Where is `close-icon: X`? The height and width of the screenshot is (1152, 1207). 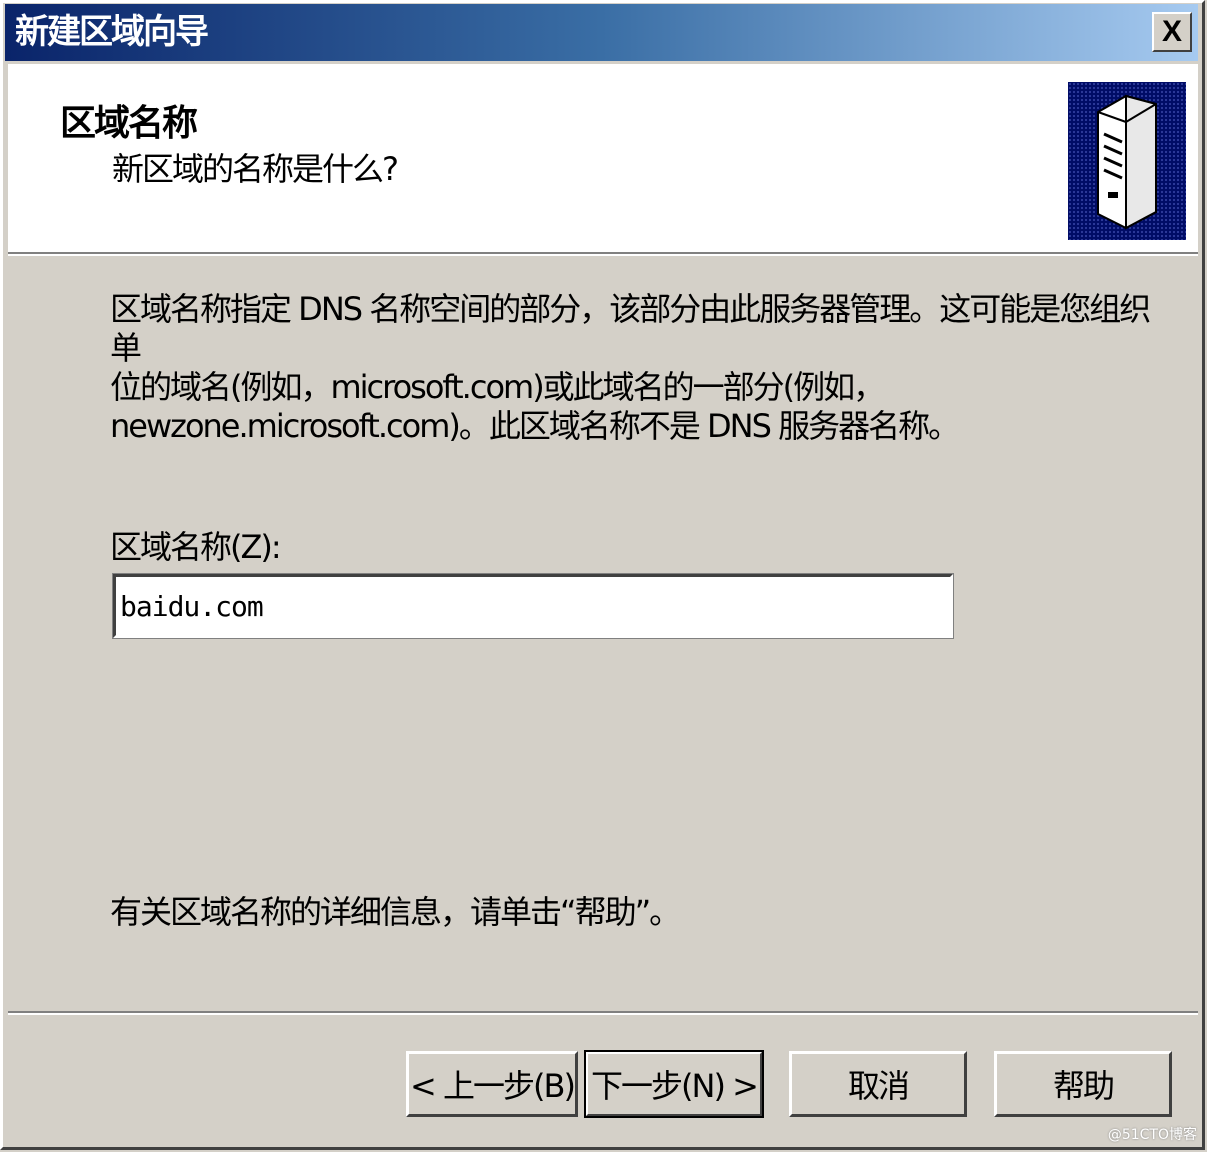 close-icon: X is located at coordinates (1171, 31).